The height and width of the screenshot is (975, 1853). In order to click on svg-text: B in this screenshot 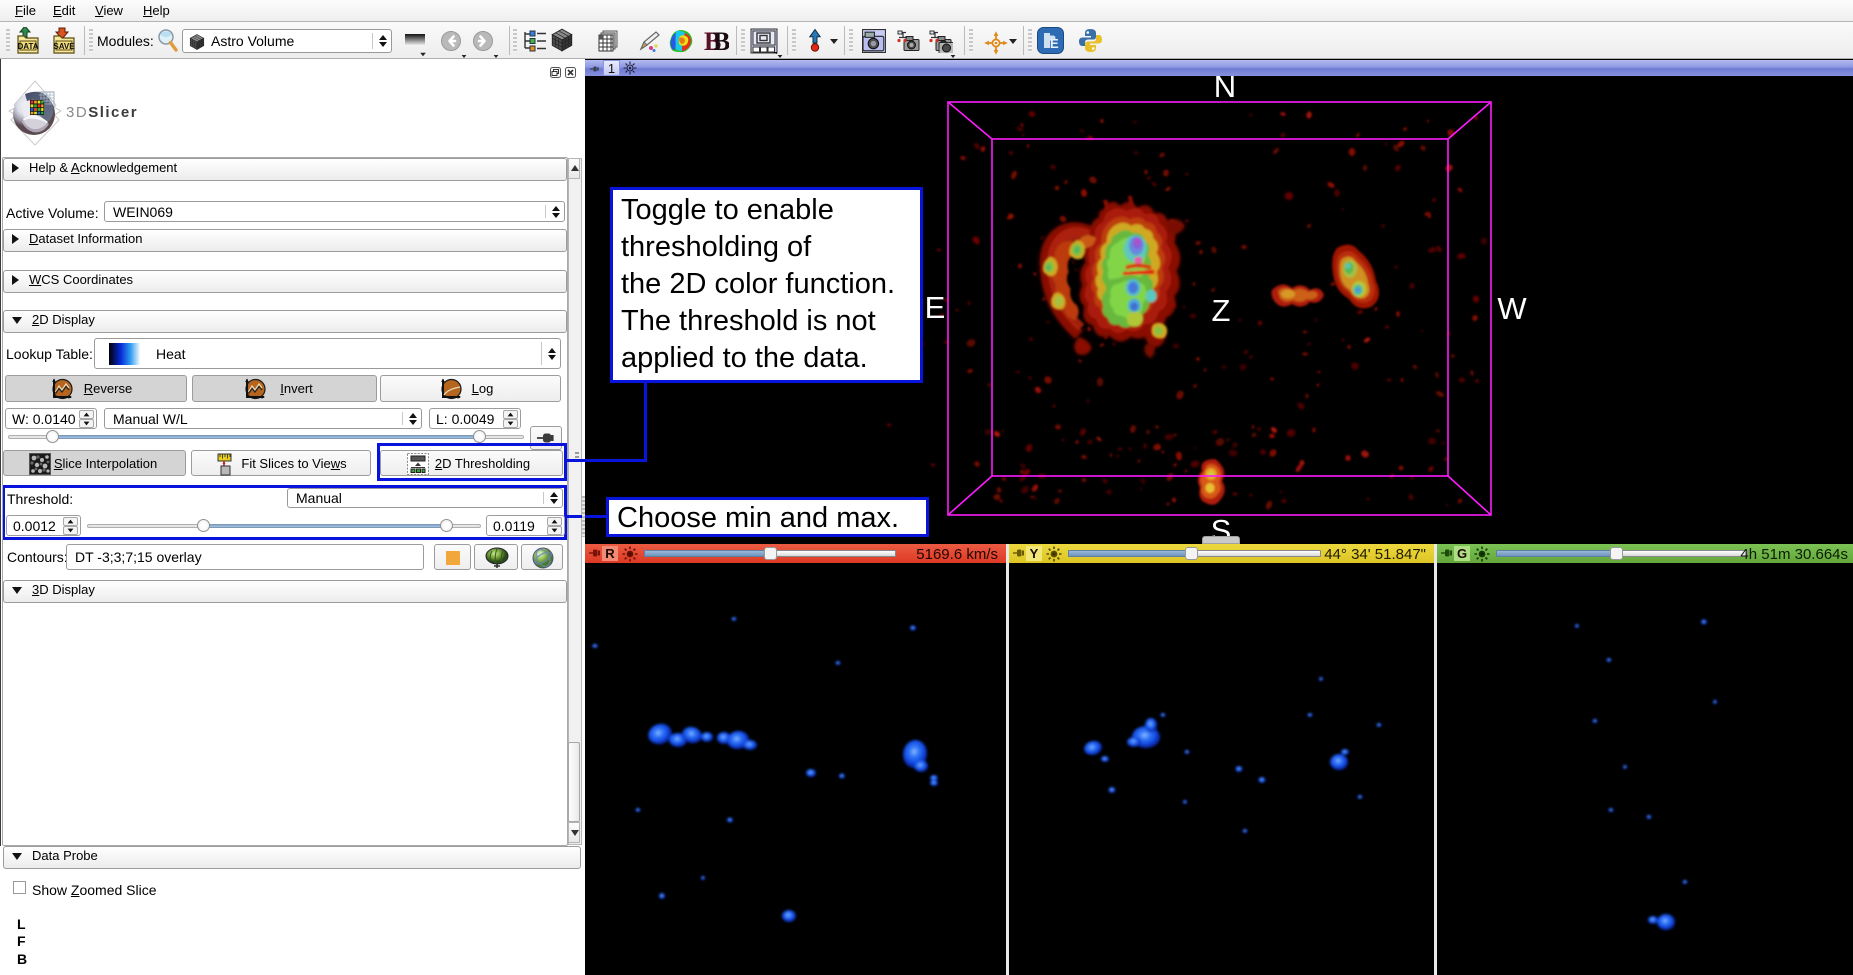, I will do `click(721, 41)`.